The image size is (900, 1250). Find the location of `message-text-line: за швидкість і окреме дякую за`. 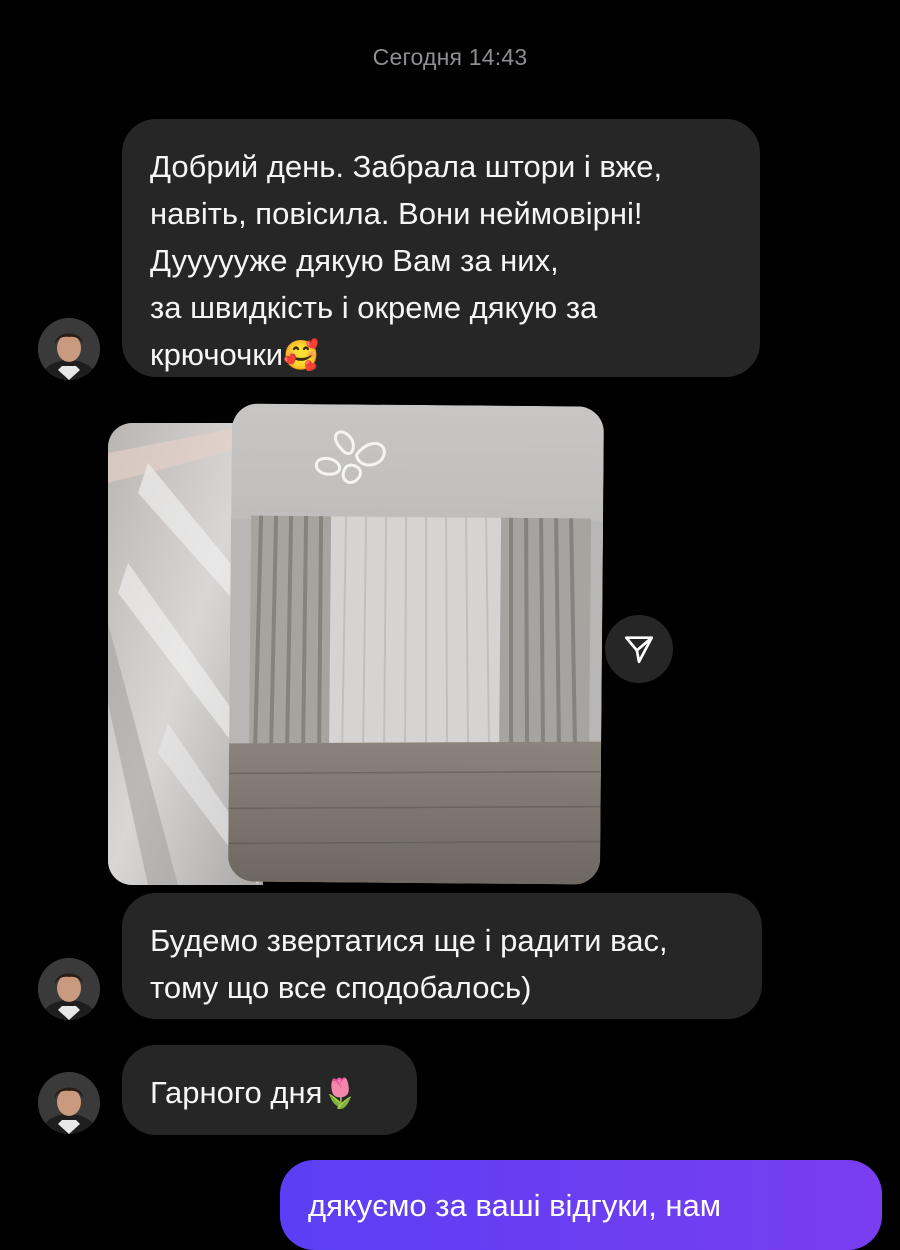

message-text-line: за швидкість і окреме дякую за is located at coordinates (374, 307).